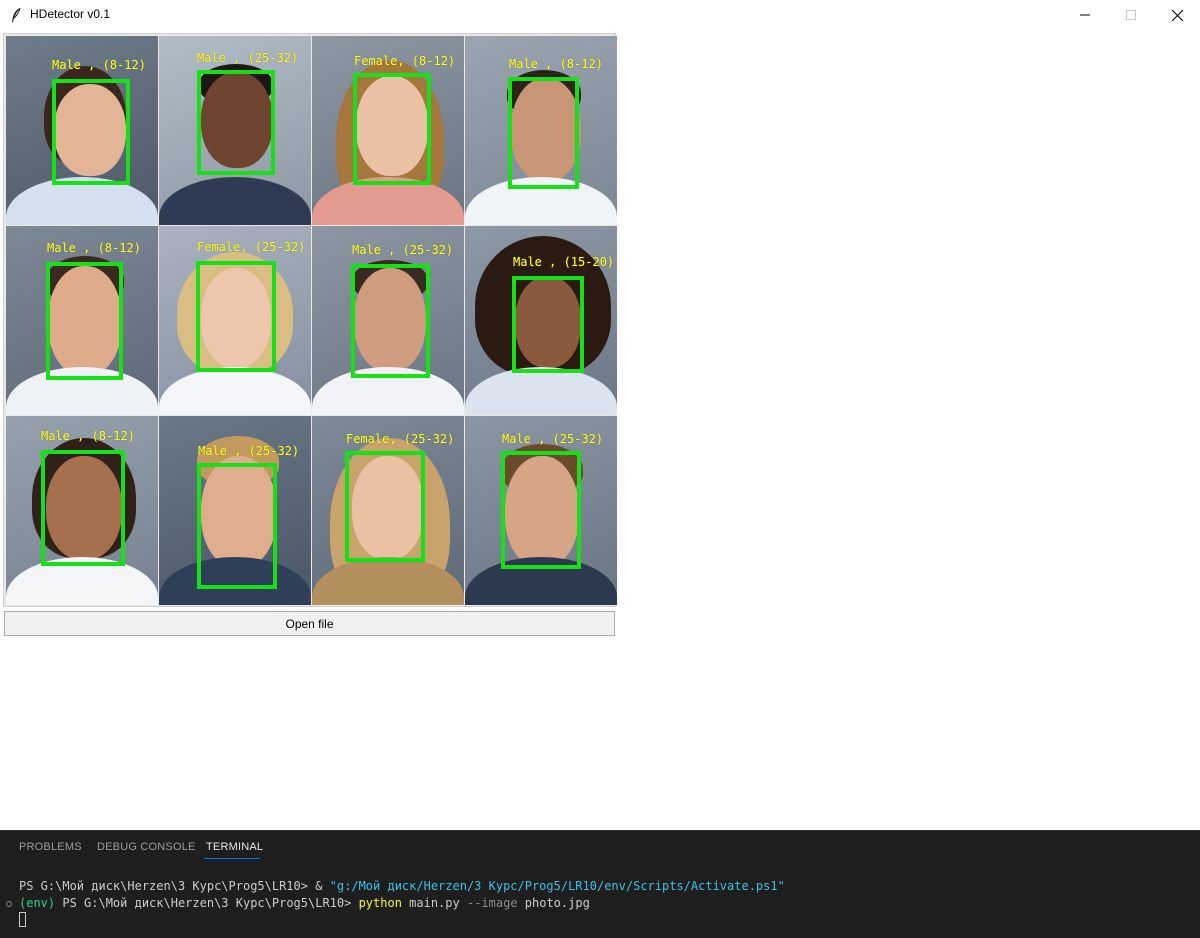 Image resolution: width=1200 pixels, height=938 pixels. I want to click on maximize-icon, so click(1131, 15).